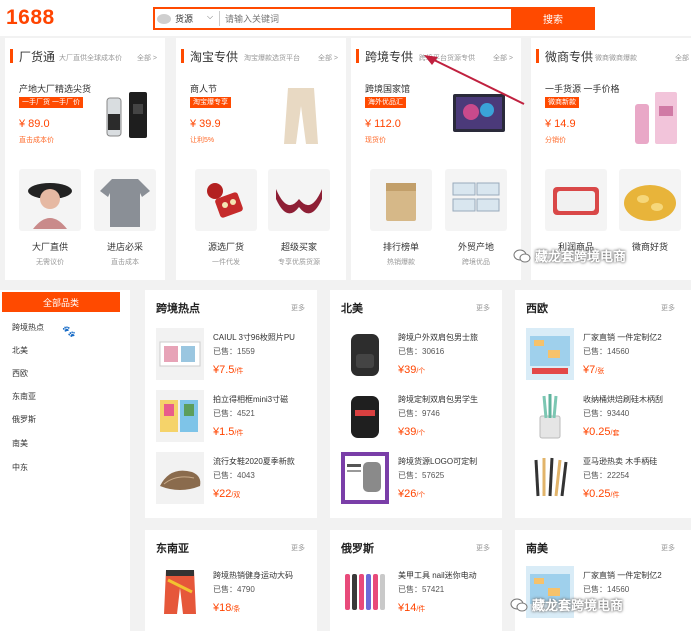  What do you see at coordinates (269, 399) in the screenshot?
I see `product-name: 拍立得相框mini3寸磁` at bounding box center [269, 399].